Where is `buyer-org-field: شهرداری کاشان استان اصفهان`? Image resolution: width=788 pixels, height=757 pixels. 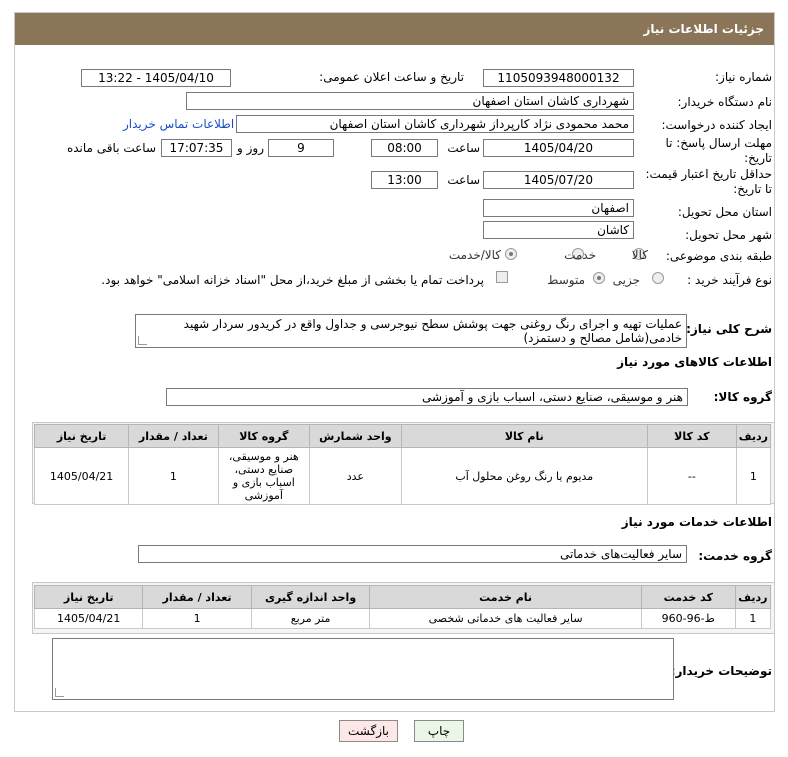 buyer-org-field: شهرداری کاشان استان اصفهان is located at coordinates (410, 101).